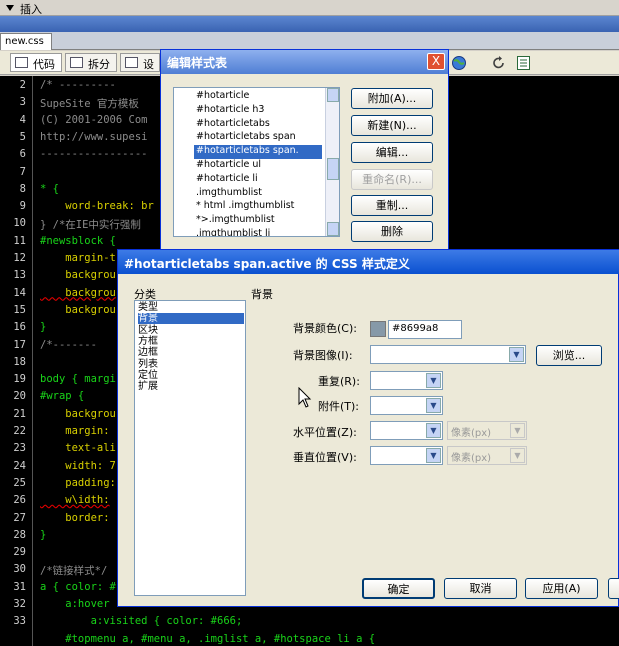  What do you see at coordinates (19, 344) in the screenshot?
I see `line-number: 17` at bounding box center [19, 344].